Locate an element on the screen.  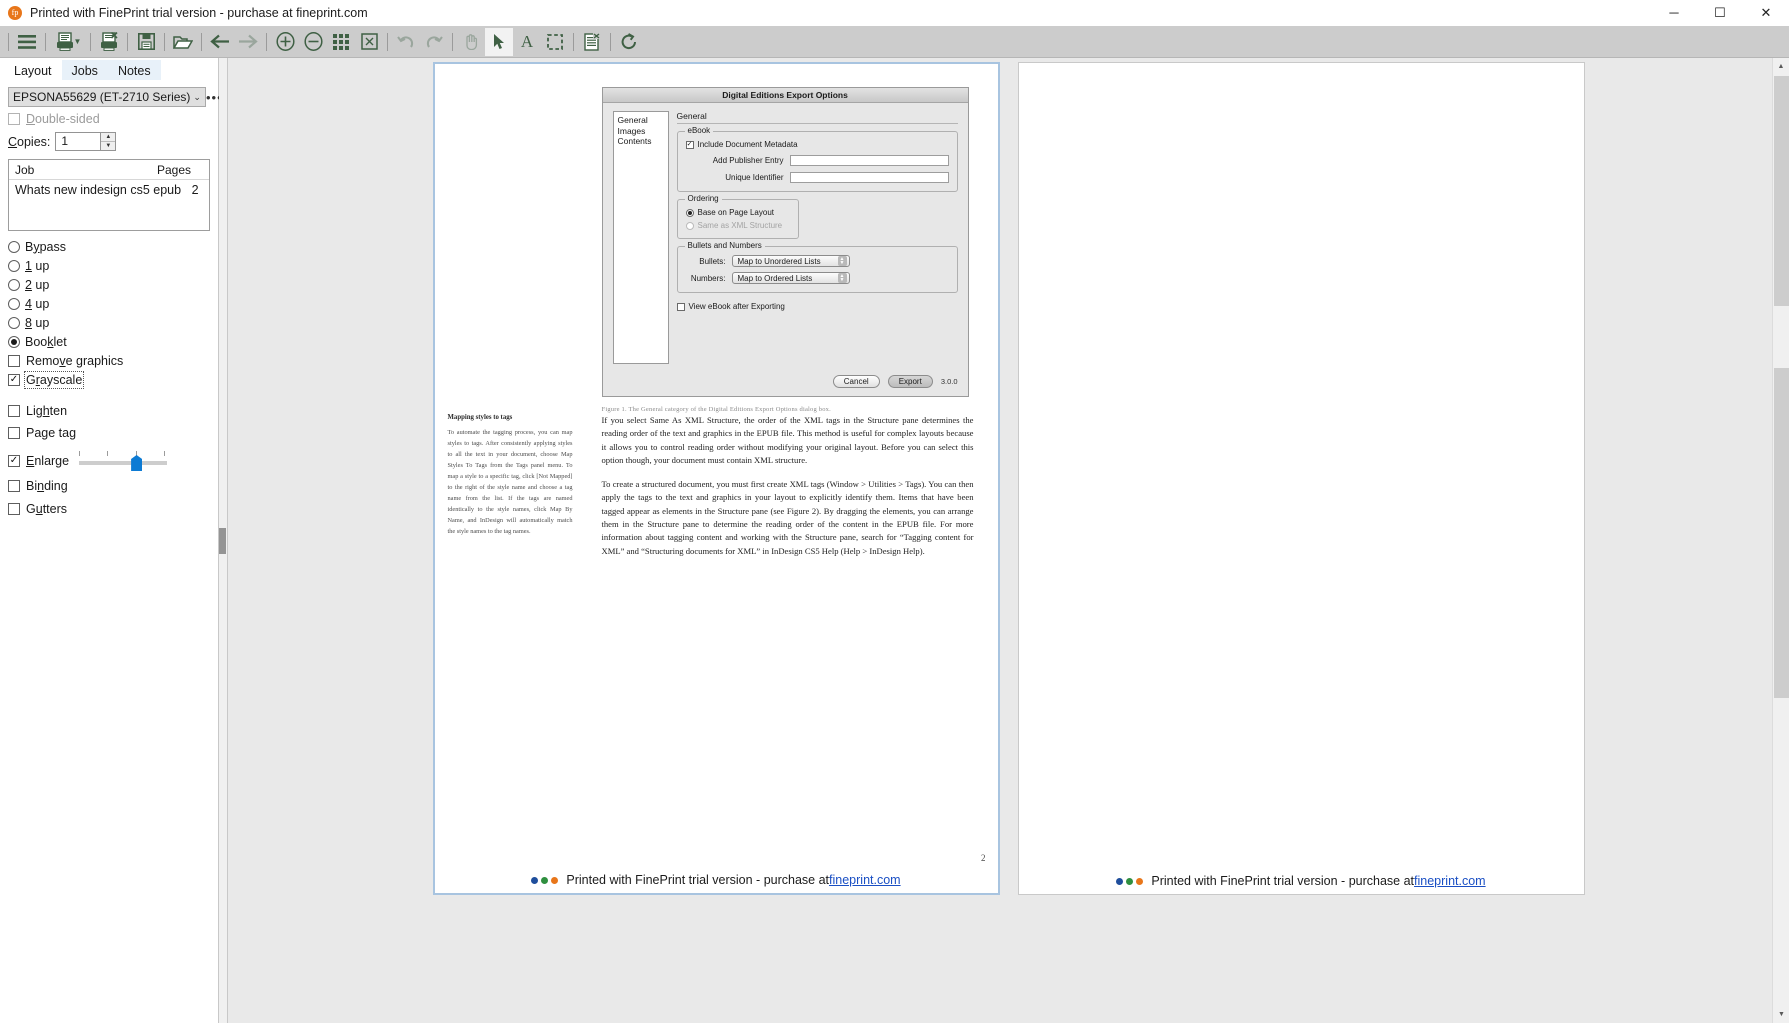
numbers-select: Map to Ordered Lists ▲ ▼ is located at coordinates (790, 278).